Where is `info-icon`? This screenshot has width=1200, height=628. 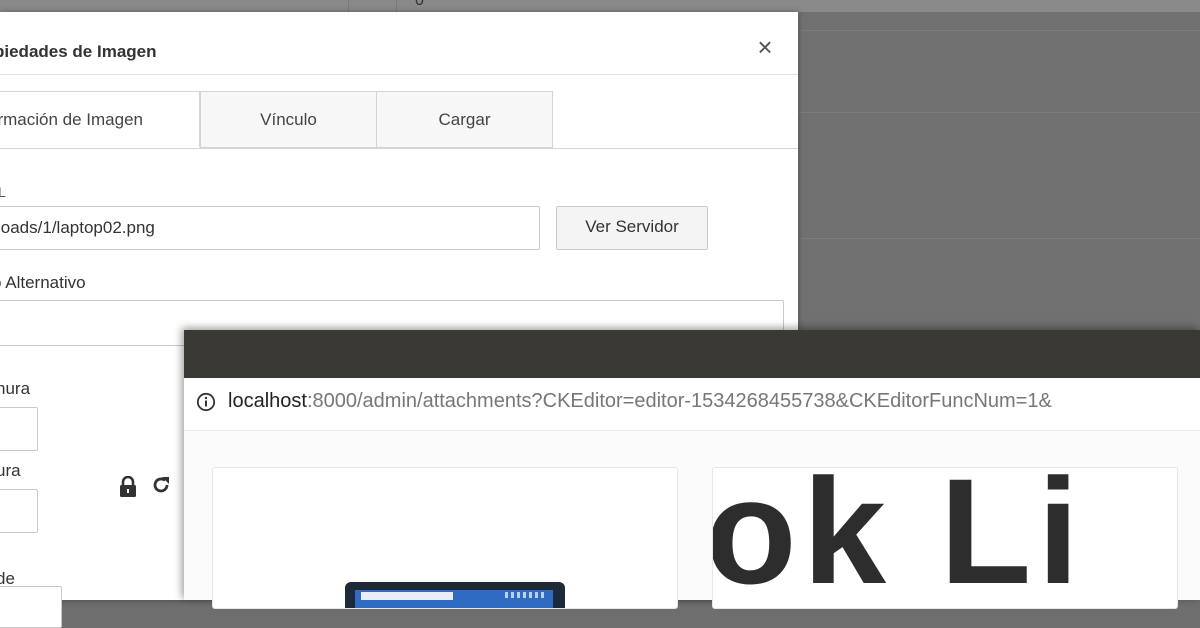
info-icon is located at coordinates (206, 402).